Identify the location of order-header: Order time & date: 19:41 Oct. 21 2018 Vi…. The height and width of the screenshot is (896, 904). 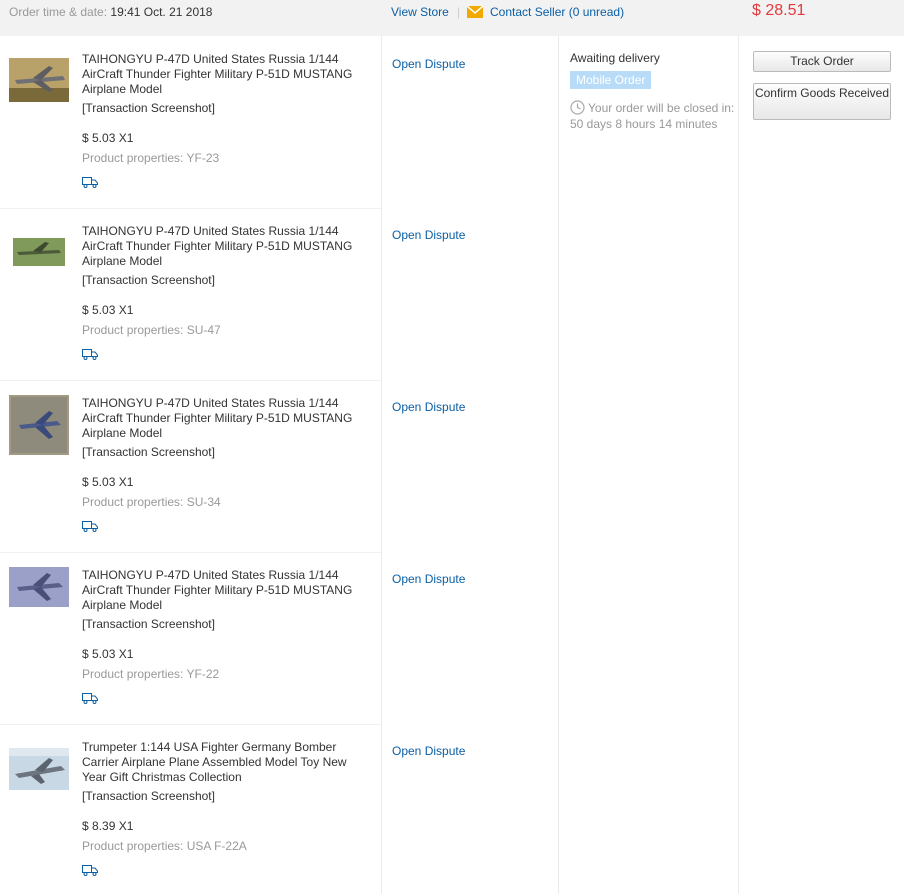
(452, 18).